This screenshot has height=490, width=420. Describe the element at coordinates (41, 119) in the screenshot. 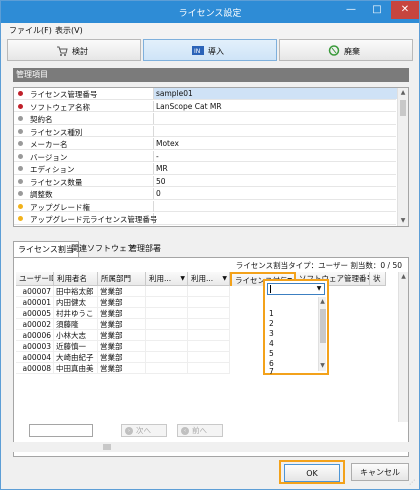

I see `prop-name: 契約名` at that location.